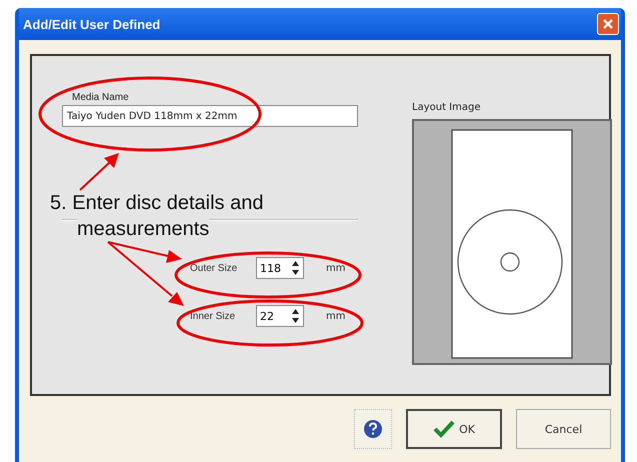  What do you see at coordinates (100, 97) in the screenshot?
I see `field-label: Media Name` at bounding box center [100, 97].